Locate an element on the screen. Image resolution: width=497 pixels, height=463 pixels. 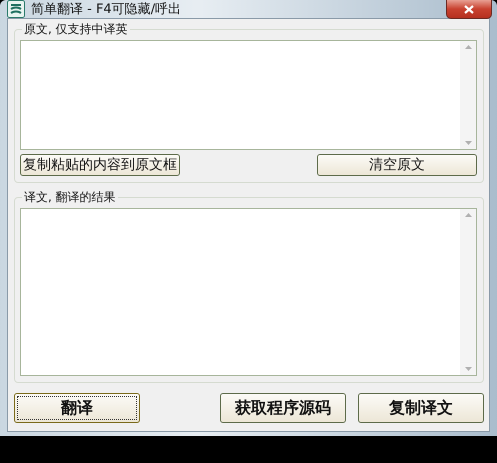
window-title: 简单翻译 - F4可隐藏/呼出 is located at coordinates (106, 9).